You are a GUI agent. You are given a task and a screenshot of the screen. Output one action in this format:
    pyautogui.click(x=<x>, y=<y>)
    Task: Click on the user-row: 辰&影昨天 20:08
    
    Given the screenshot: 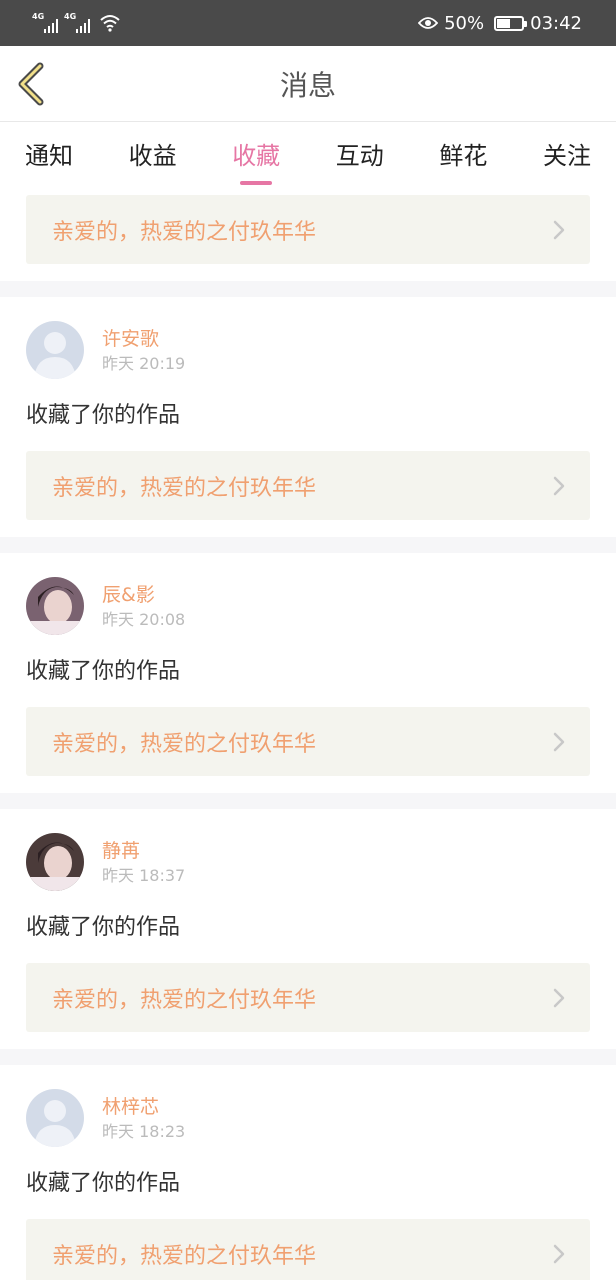 What is the action you would take?
    pyautogui.click(x=308, y=607)
    